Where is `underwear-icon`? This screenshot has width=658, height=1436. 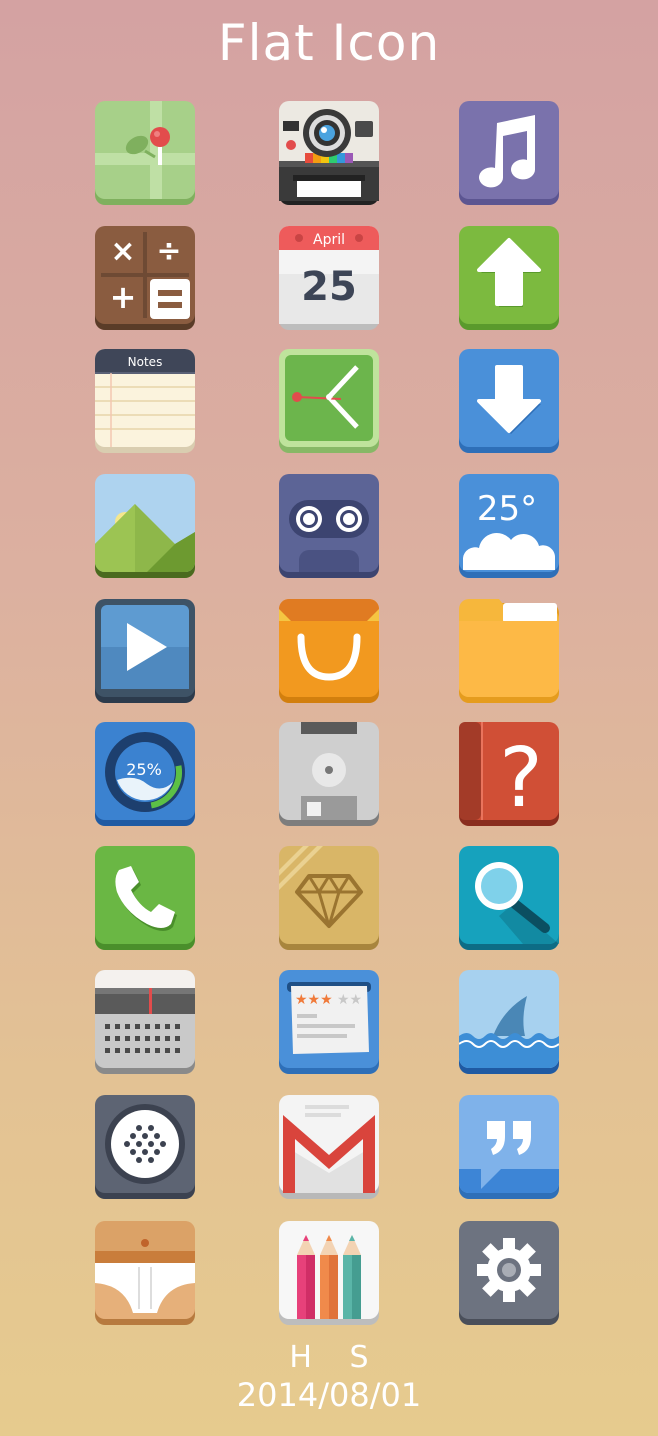
underwear-icon is located at coordinates (145, 1273).